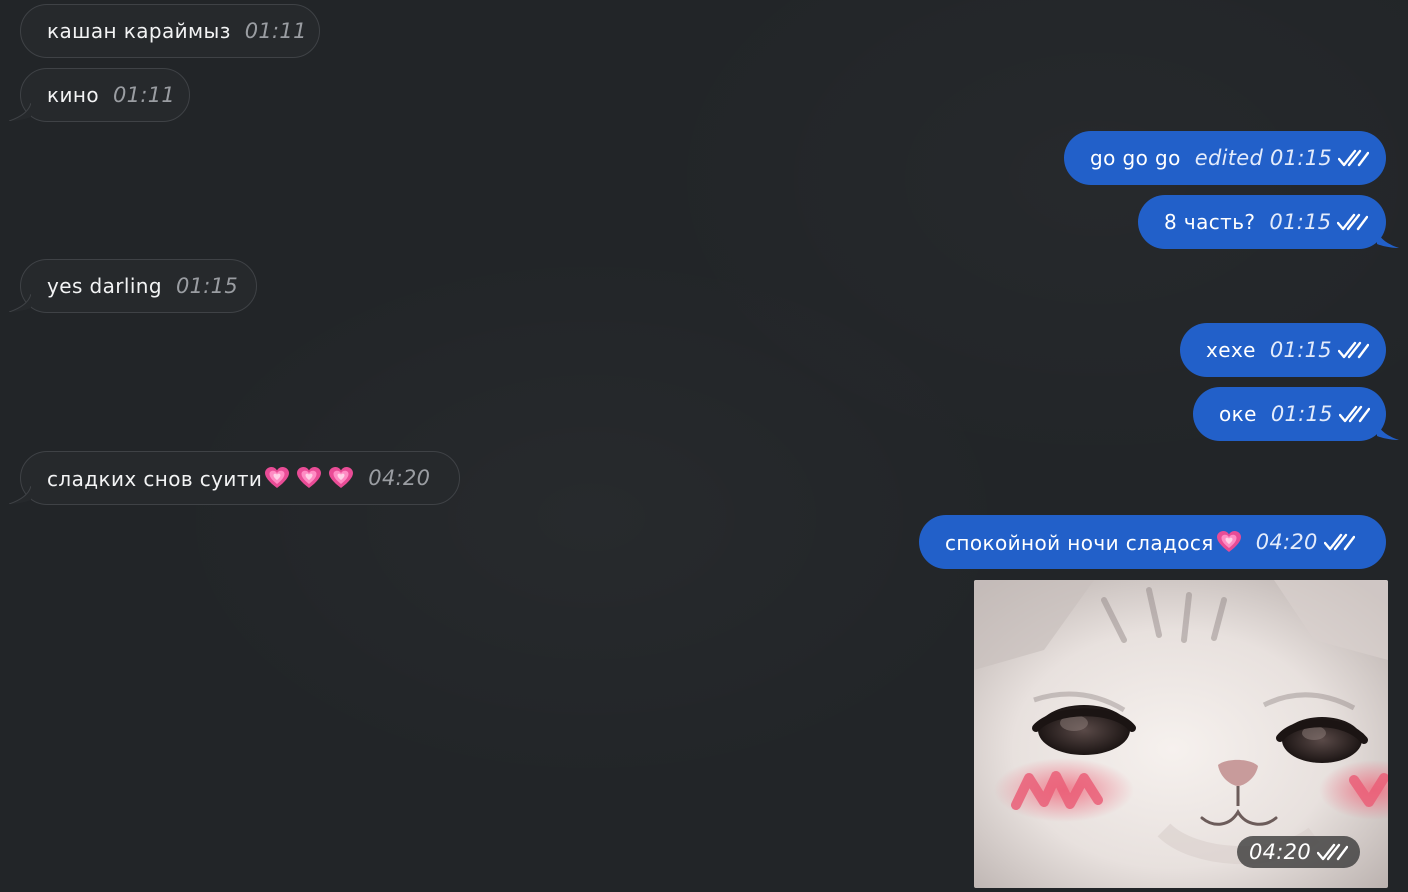 The height and width of the screenshot is (892, 1408). What do you see at coordinates (73, 95) in the screenshot?
I see `message-text: кино` at bounding box center [73, 95].